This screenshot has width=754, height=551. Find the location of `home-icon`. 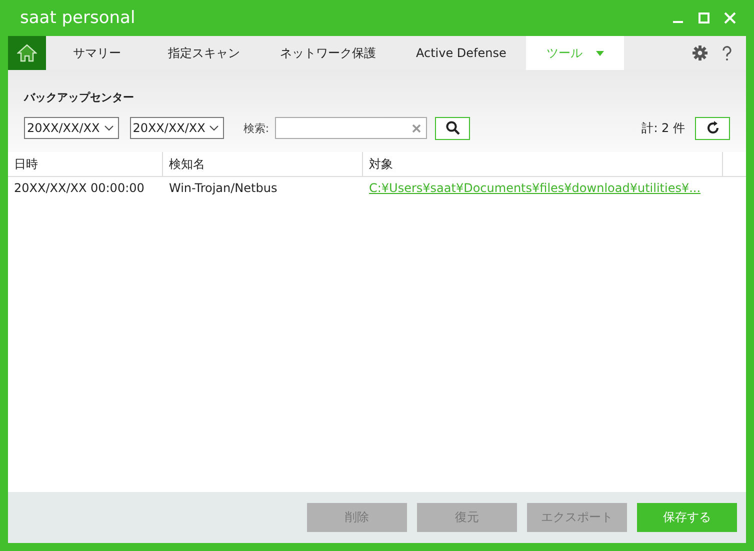

home-icon is located at coordinates (27, 53).